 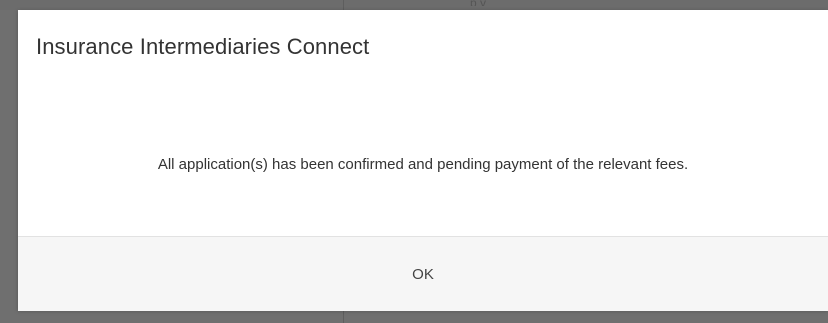 I want to click on background-page, so click(x=414, y=5).